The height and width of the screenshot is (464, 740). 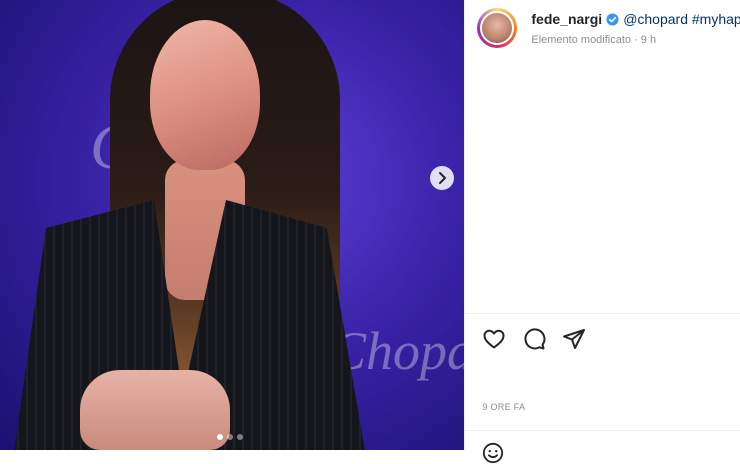 What do you see at coordinates (574, 339) in the screenshot?
I see `paper-plane-icon` at bounding box center [574, 339].